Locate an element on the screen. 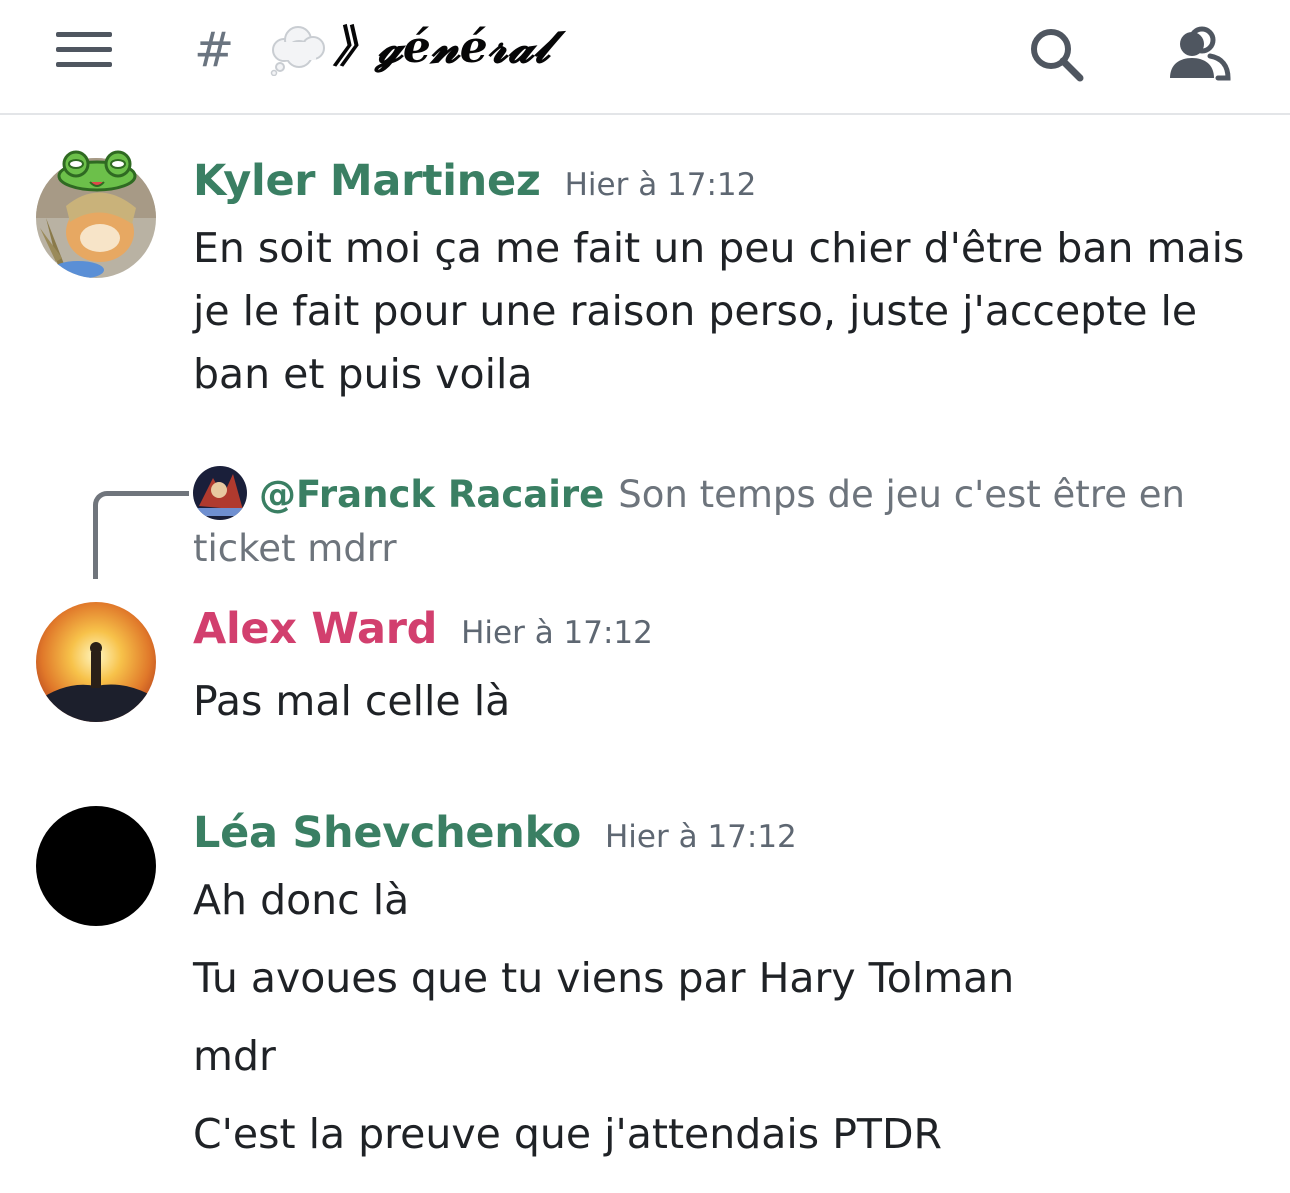  channel-name: 》𝓰é𝓷é𝓻𝓪𝓵 is located at coordinates (442, 47).